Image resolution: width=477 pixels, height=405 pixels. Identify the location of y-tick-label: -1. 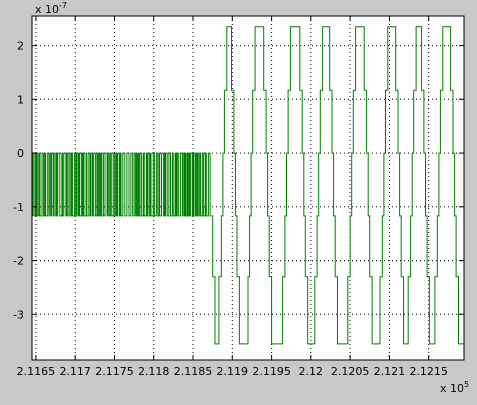
(18, 207).